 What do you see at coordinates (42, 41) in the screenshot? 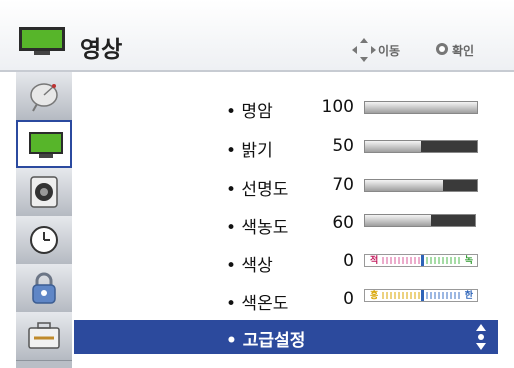
I see `tv-icon` at bounding box center [42, 41].